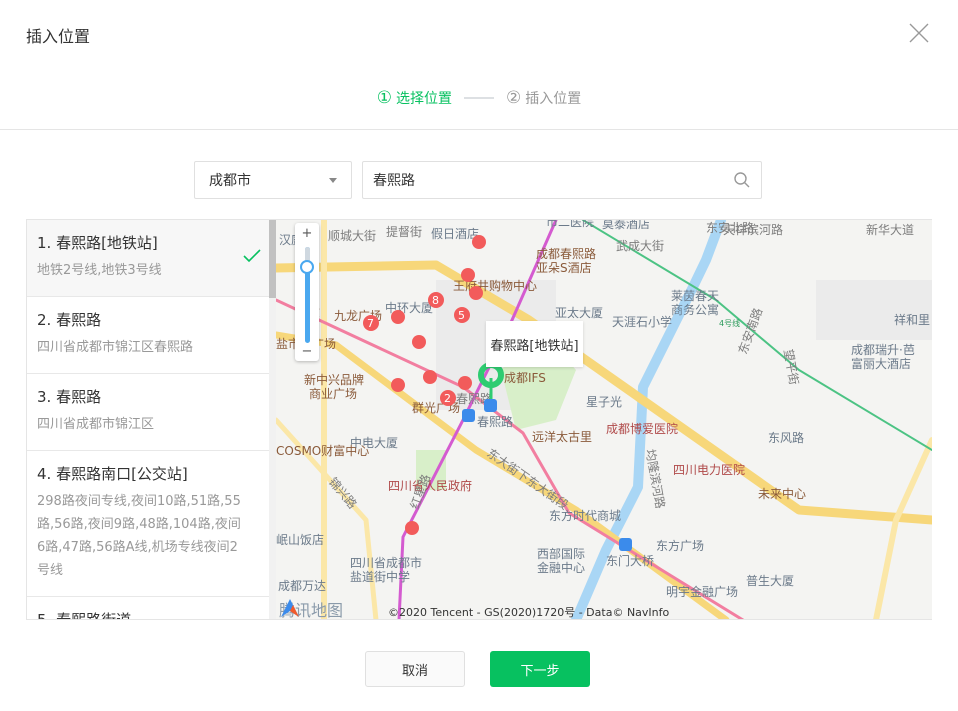 The width and height of the screenshot is (958, 711). What do you see at coordinates (290, 608) in the screenshot?
I see `tencent-map-logo-icon` at bounding box center [290, 608].